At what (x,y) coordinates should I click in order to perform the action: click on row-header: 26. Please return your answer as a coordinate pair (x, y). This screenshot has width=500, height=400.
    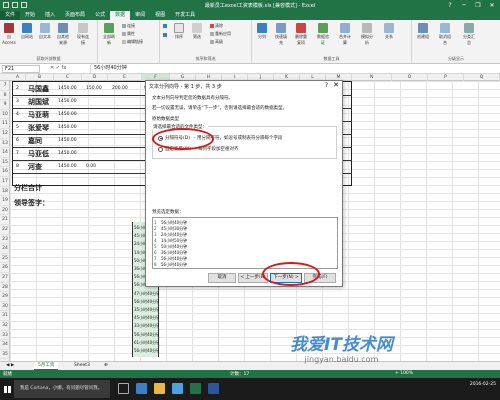
    Looking at the image, I should click on (5, 268).